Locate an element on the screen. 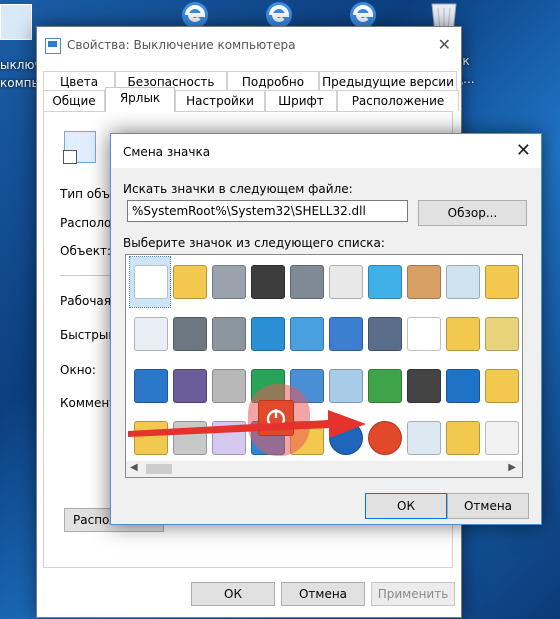 The width and height of the screenshot is (560, 619). properties-ok-button: ОК is located at coordinates (233, 594).